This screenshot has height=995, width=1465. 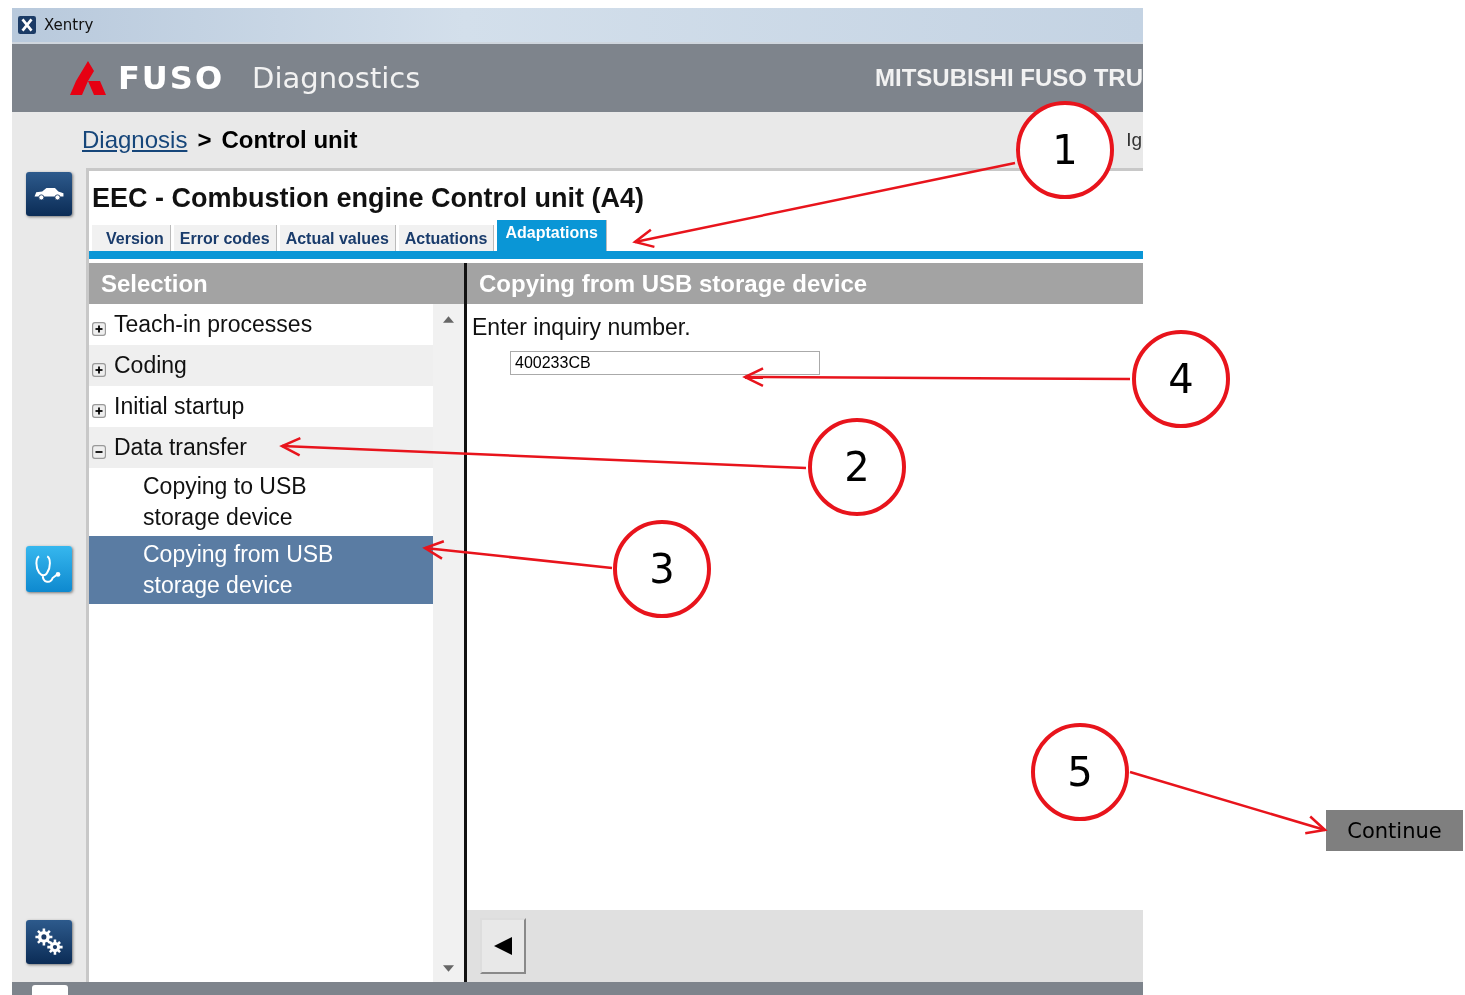 What do you see at coordinates (805, 283) in the screenshot?
I see `content-header: Copying from USB storage device` at bounding box center [805, 283].